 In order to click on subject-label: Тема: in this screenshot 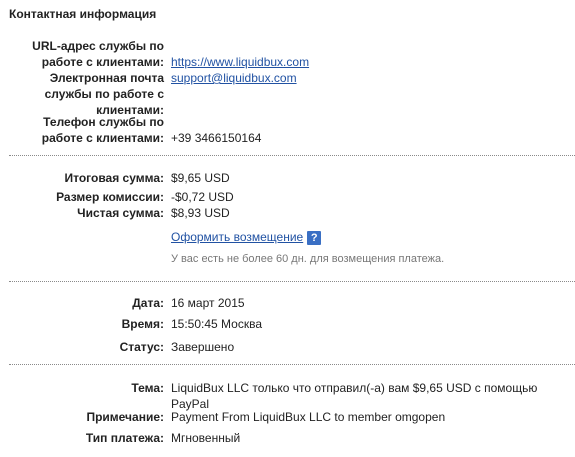, I will do `click(147, 388)`.